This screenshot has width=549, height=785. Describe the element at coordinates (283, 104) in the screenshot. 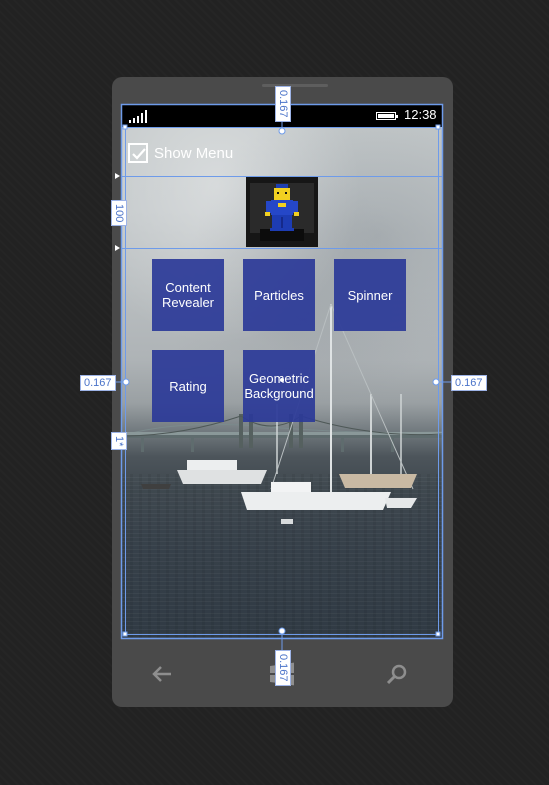

I see `top-margin-label: 0.167` at that location.